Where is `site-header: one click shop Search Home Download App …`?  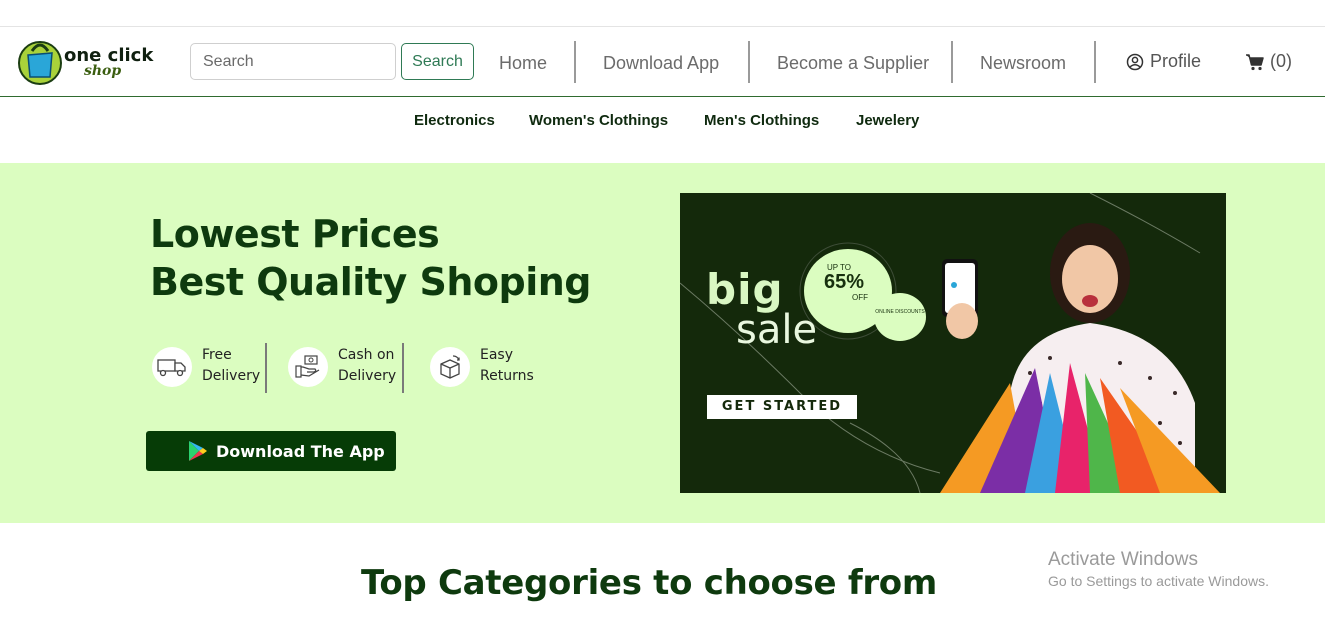 site-header: one click shop Search Home Download App … is located at coordinates (662, 62).